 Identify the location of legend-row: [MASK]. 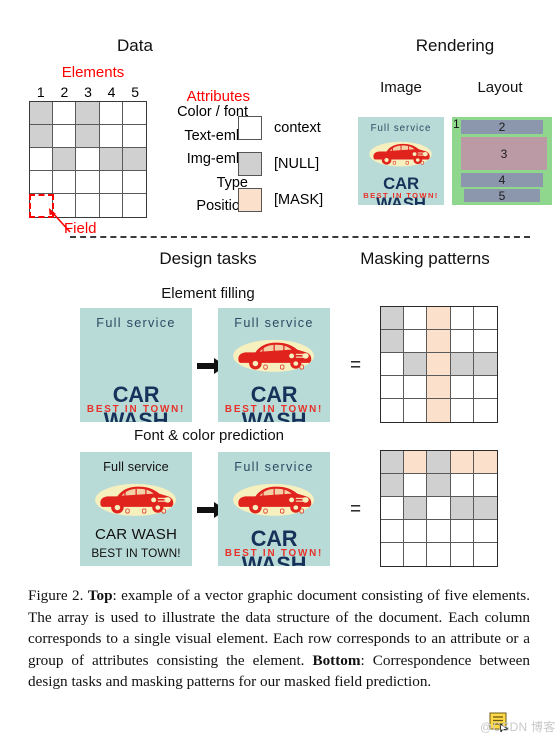
(293, 200).